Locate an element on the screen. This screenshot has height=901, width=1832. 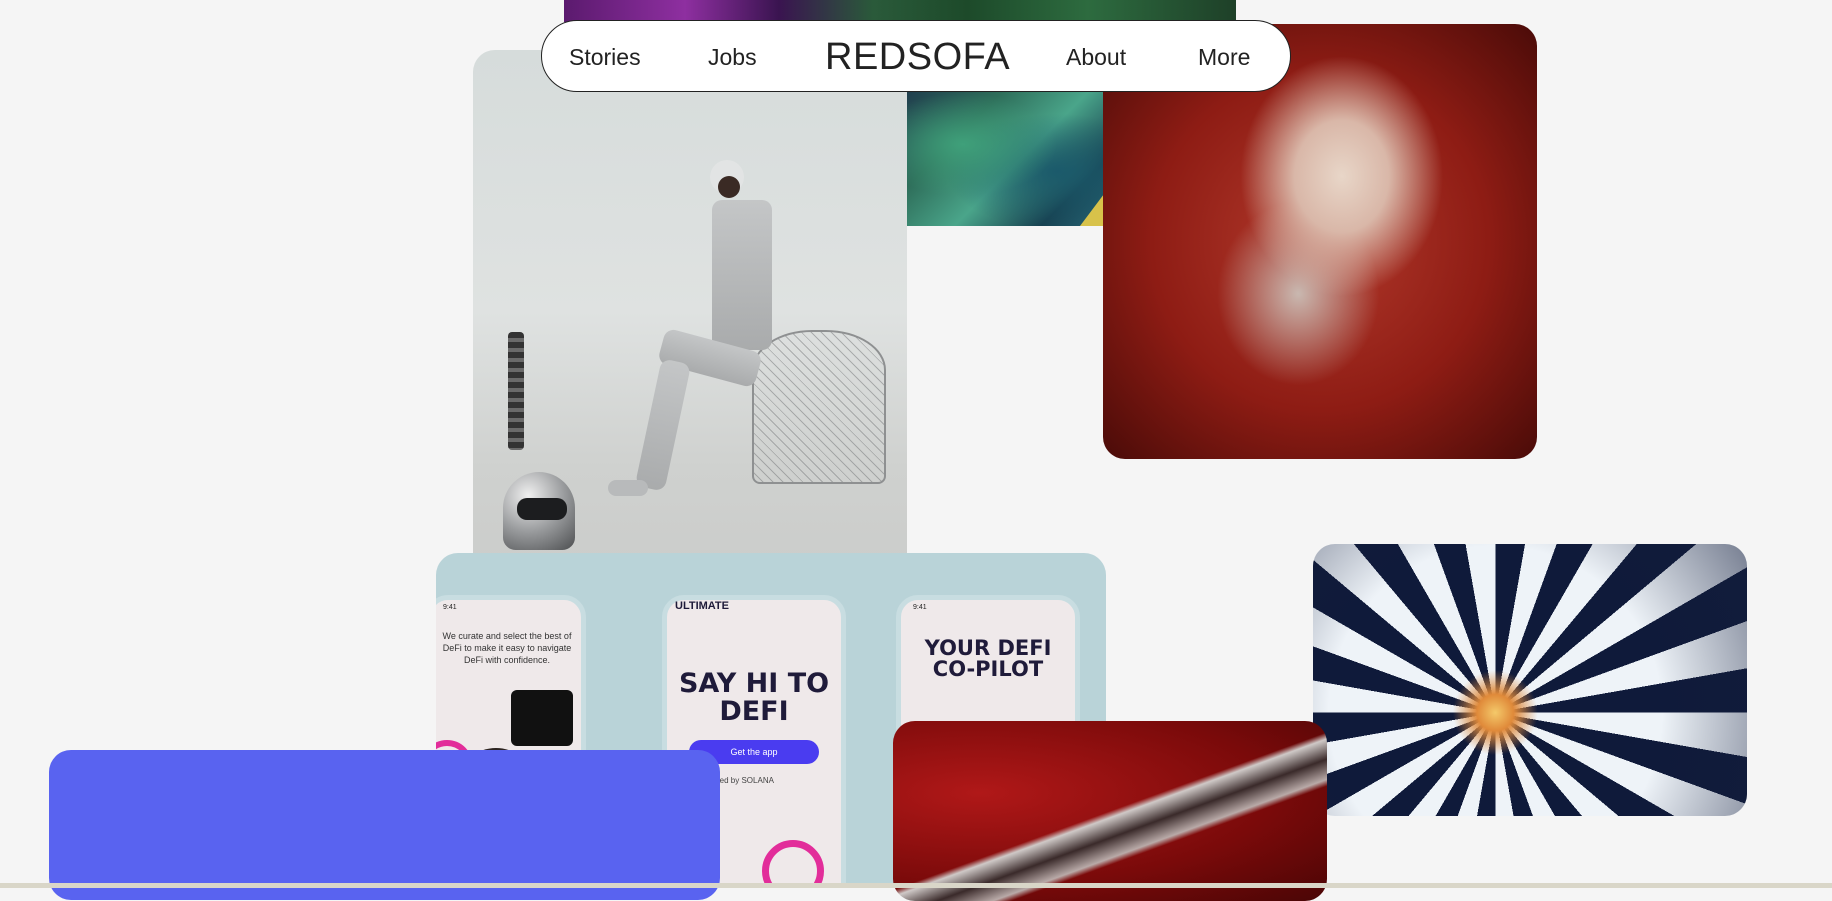
crystal-art-thumbnail is located at coordinates (1005, 158).